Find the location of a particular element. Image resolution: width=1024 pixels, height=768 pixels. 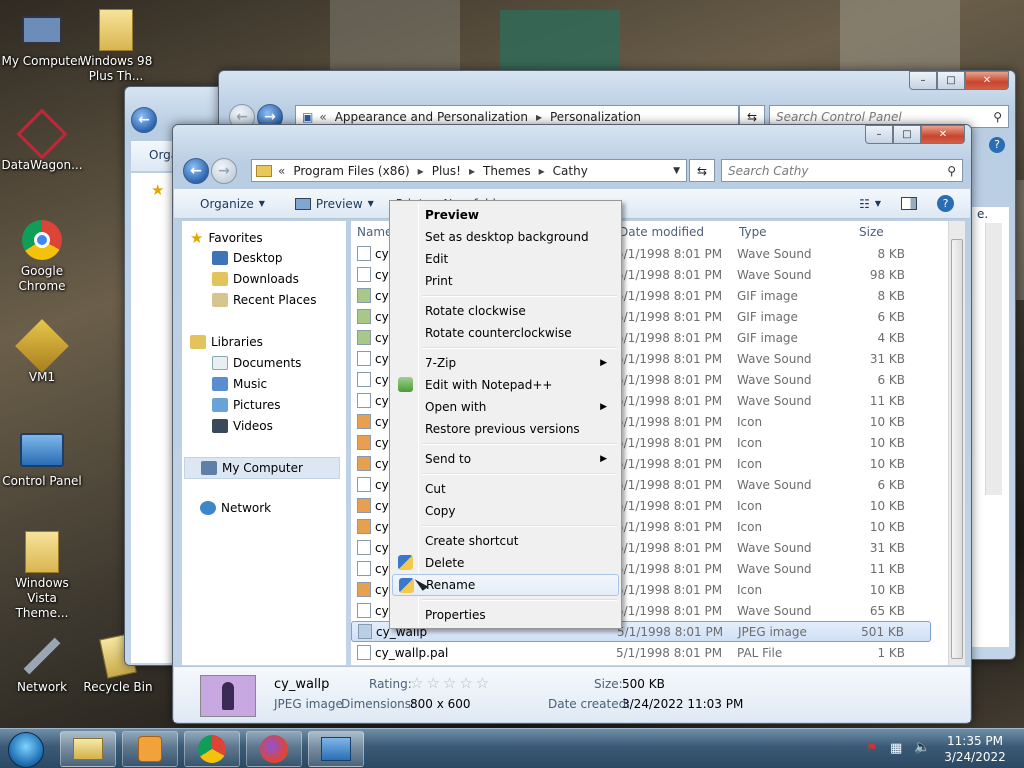

menu-item-copy: Copy is located at coordinates (505, 511).